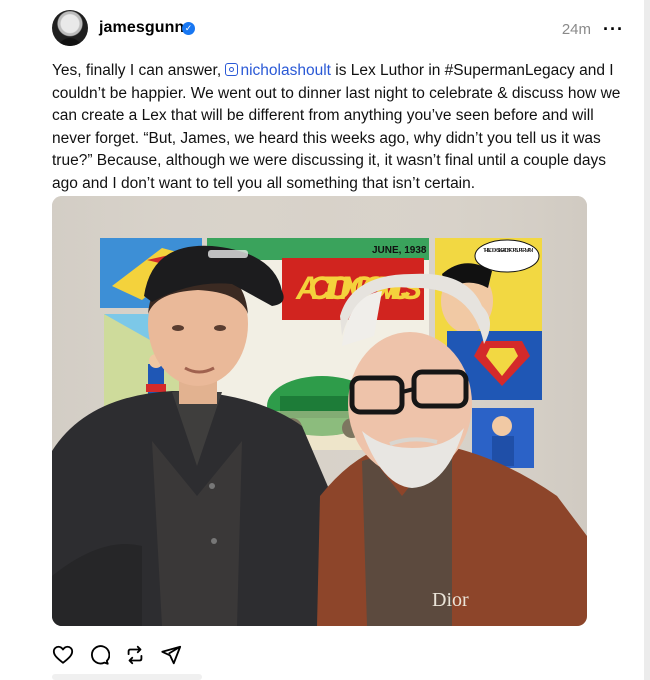 This screenshot has width=650, height=680. What do you see at coordinates (399, 250) in the screenshot?
I see `comic-date: JUNE, 1938` at bounding box center [399, 250].